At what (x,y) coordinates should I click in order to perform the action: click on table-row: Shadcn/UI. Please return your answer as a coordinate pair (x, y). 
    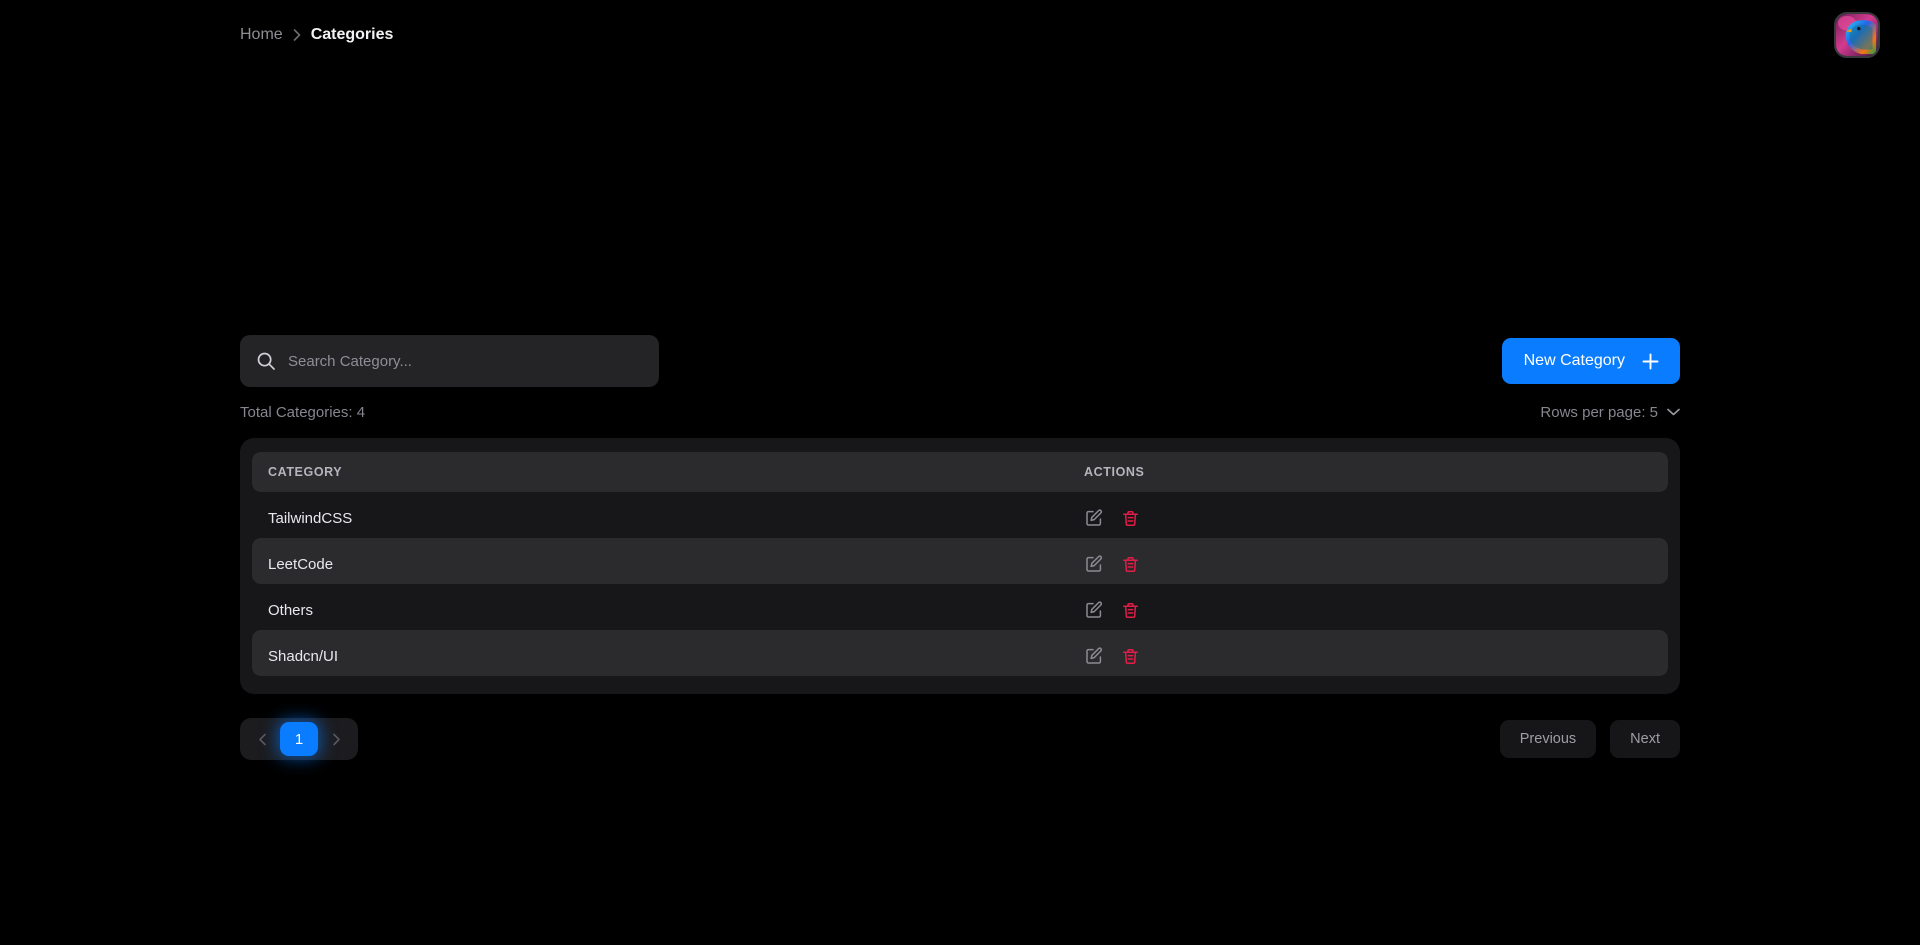
    Looking at the image, I should click on (960, 653).